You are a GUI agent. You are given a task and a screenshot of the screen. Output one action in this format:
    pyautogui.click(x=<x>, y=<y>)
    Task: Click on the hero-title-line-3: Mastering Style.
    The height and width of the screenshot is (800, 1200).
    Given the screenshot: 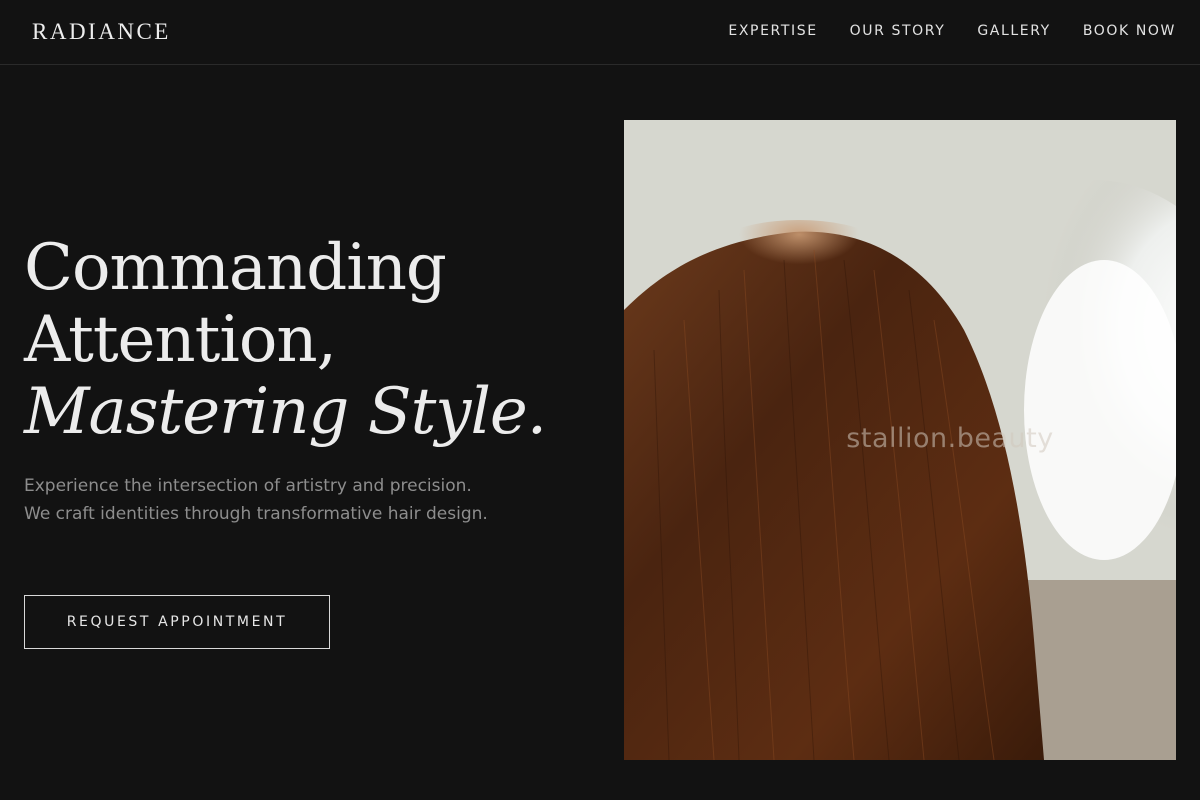 What is the action you would take?
    pyautogui.click(x=285, y=412)
    